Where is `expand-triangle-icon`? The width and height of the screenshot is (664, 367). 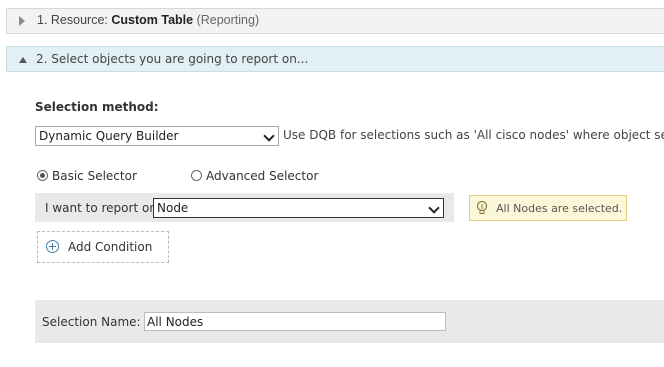
expand-triangle-icon is located at coordinates (22, 21).